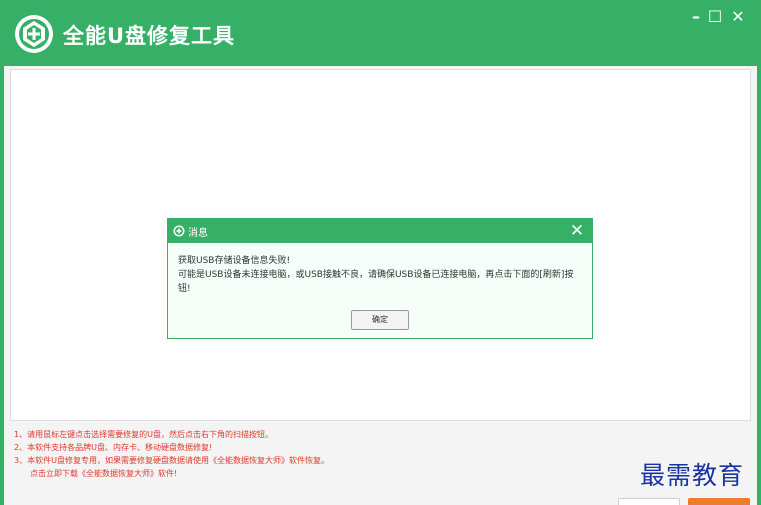 The image size is (761, 505). What do you see at coordinates (234, 261) in the screenshot?
I see `dialog-message-line-1: 获取USB存储设备信息失败!` at bounding box center [234, 261].